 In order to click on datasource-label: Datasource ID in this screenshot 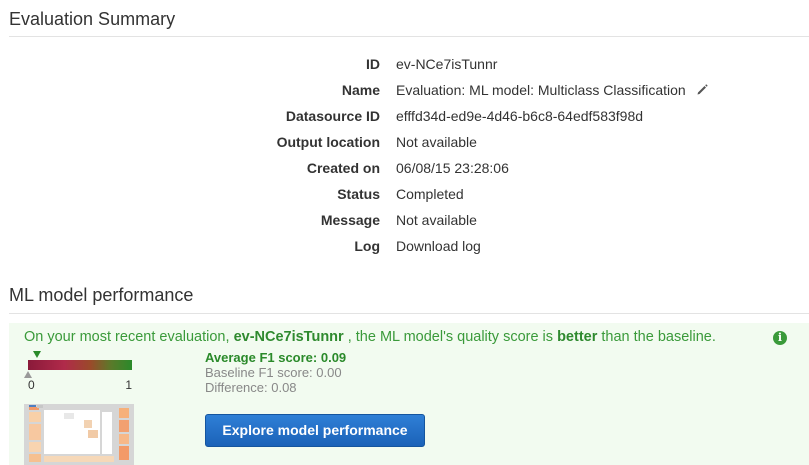, I will do `click(332, 116)`.